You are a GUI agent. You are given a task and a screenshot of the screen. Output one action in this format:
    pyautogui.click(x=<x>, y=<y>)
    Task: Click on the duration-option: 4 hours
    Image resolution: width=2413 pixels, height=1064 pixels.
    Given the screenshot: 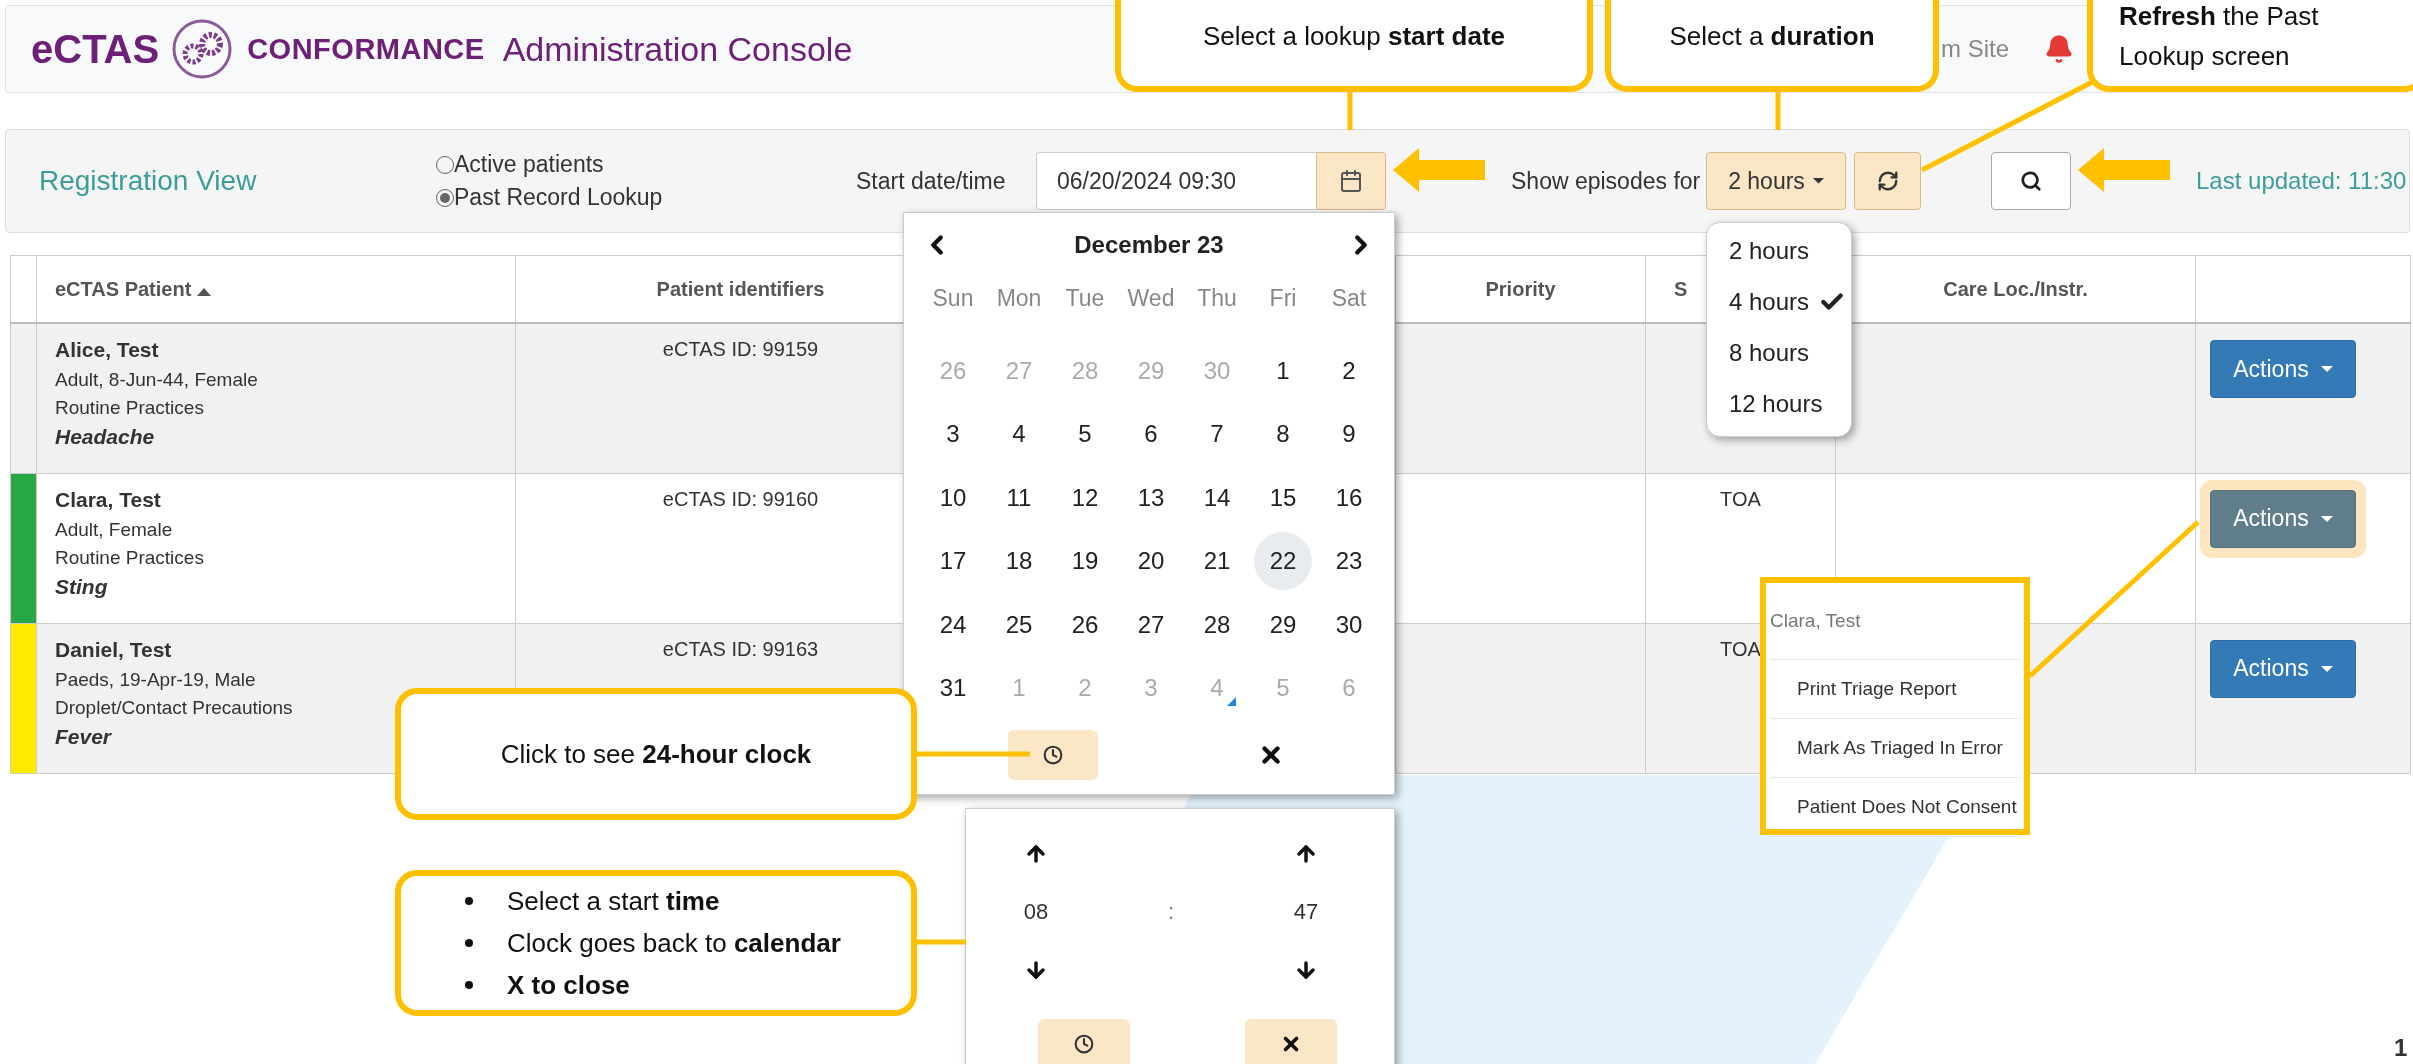 What is the action you would take?
    pyautogui.click(x=1779, y=301)
    